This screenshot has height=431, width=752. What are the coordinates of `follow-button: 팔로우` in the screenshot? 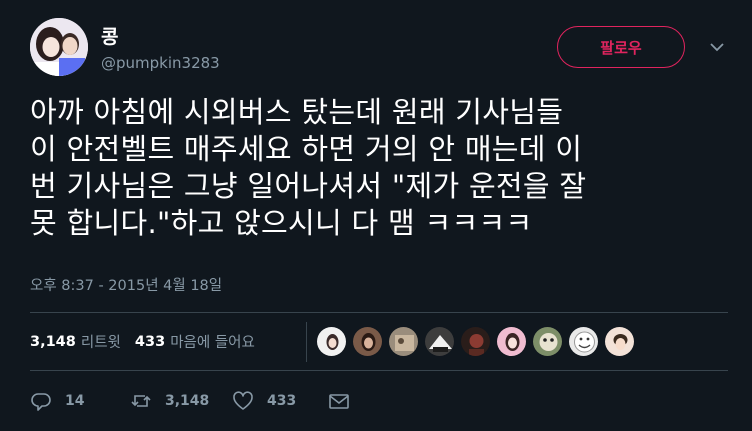 It's located at (621, 47).